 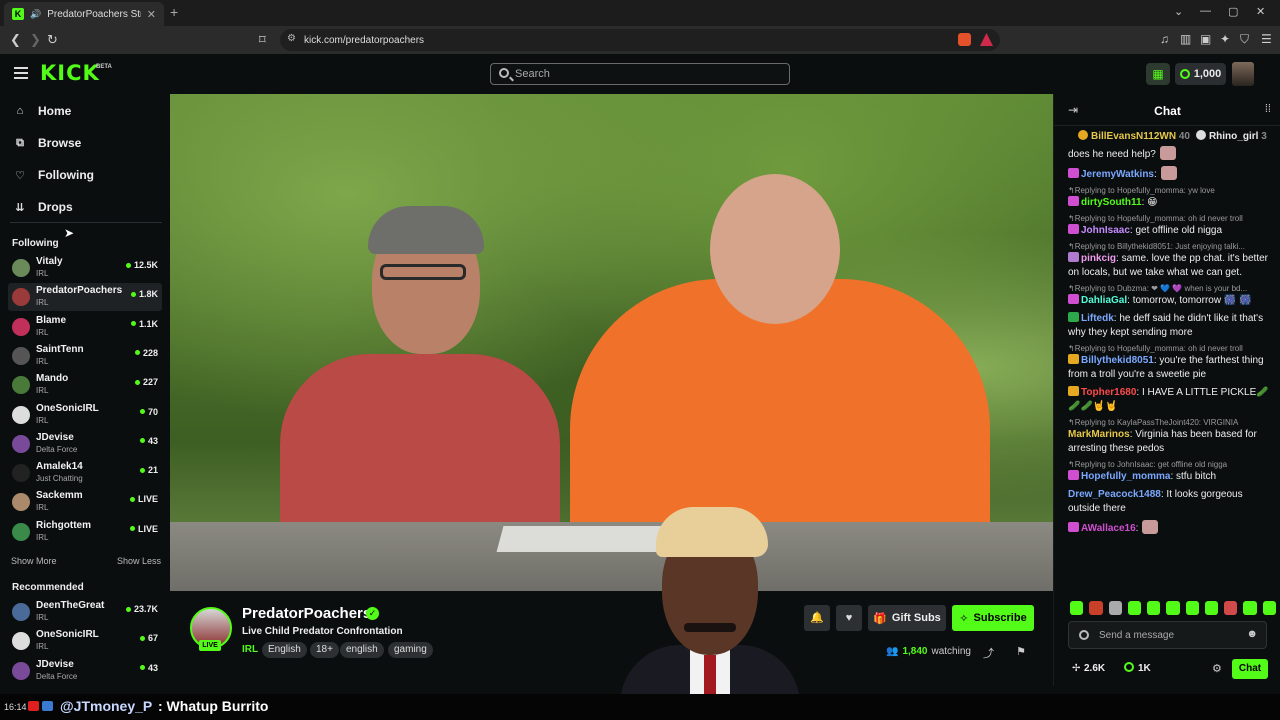 What do you see at coordinates (1266, 39) in the screenshot?
I see `menu-icon: ☰` at bounding box center [1266, 39].